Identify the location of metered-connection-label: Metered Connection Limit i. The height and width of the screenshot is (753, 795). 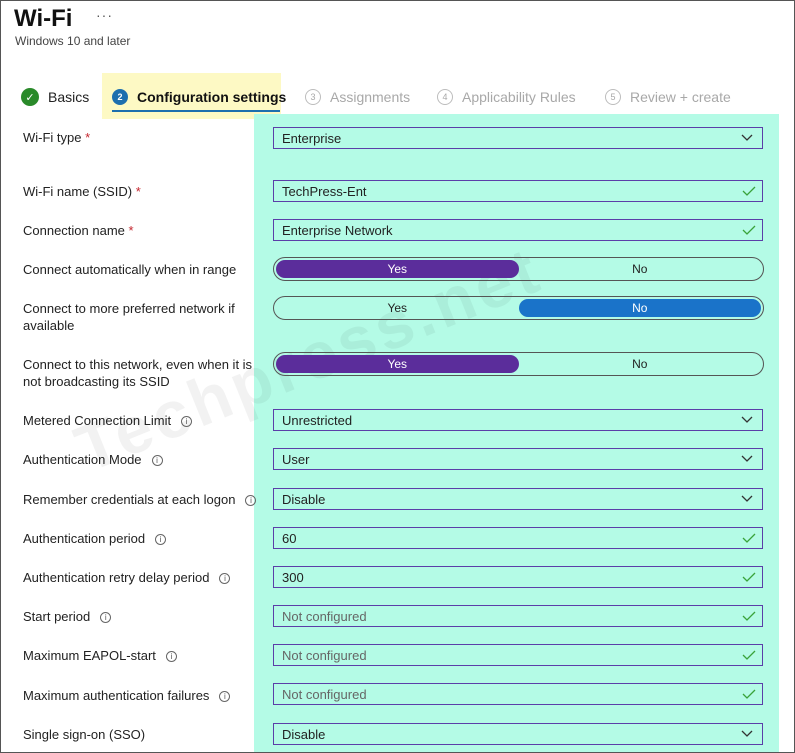
(140, 420).